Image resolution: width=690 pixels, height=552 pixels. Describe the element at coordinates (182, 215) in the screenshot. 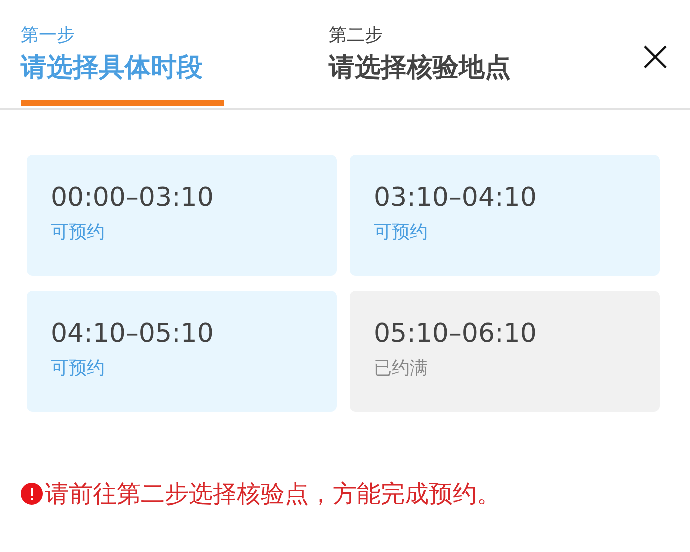

I see `time-slot-card: 00:00–03:10 可预约` at that location.